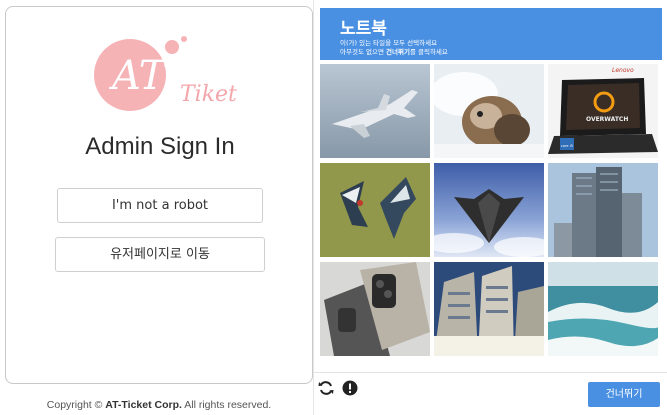  What do you see at coordinates (160, 205) in the screenshot?
I see `not-a-robot-button: I'm not a robot` at bounding box center [160, 205].